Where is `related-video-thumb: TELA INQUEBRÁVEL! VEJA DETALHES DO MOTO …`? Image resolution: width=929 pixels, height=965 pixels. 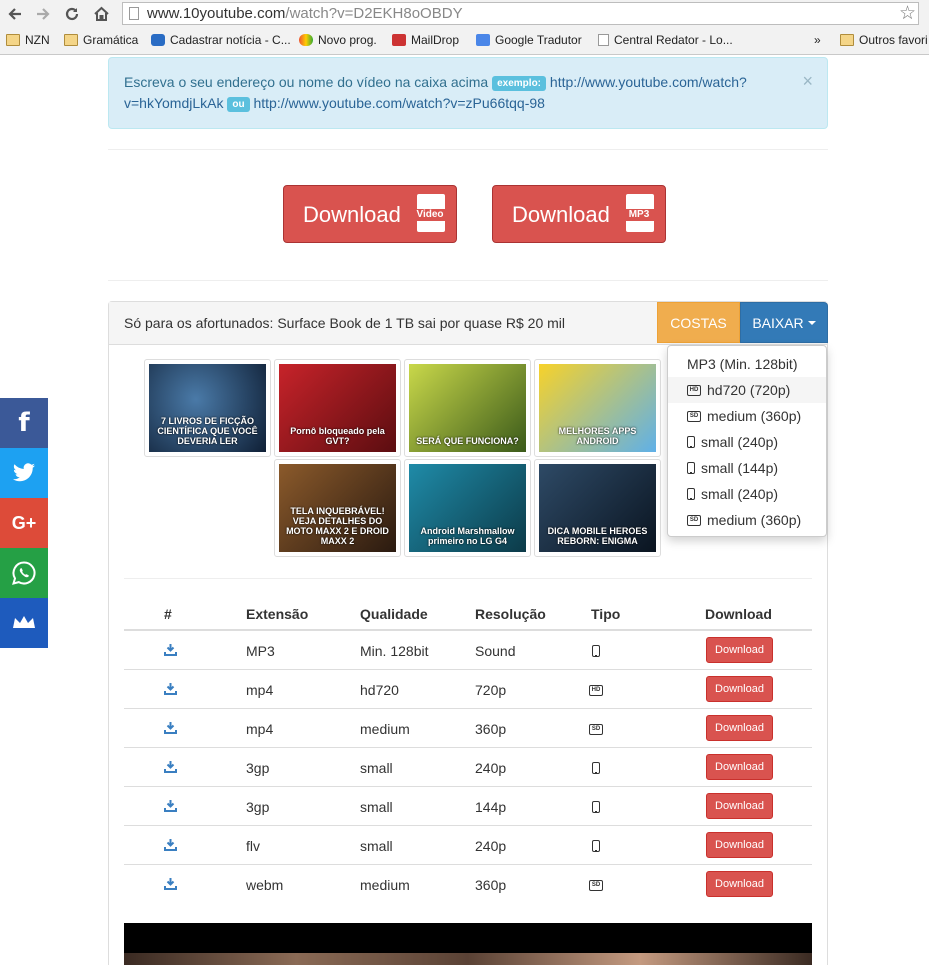
related-video-thumb: TELA INQUEBRÁVEL! VEJA DETALHES DO MOTO … is located at coordinates (337, 508).